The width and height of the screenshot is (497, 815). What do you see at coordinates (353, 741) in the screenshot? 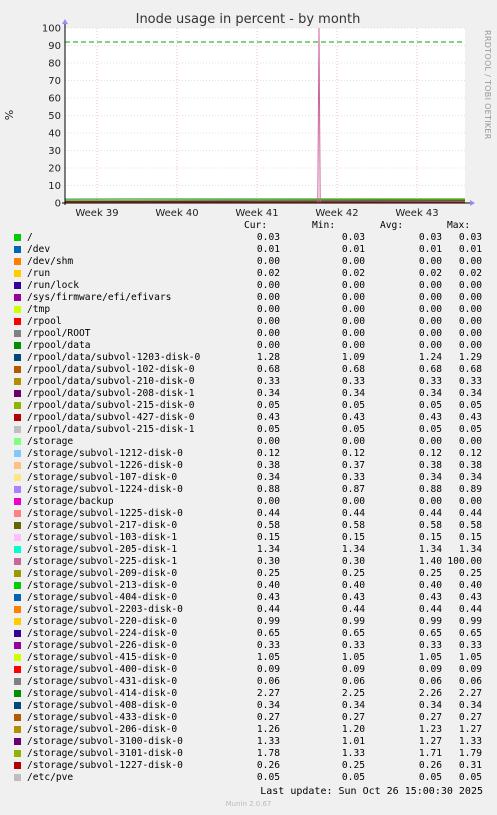
I see `legend-min: 1.01` at bounding box center [353, 741].